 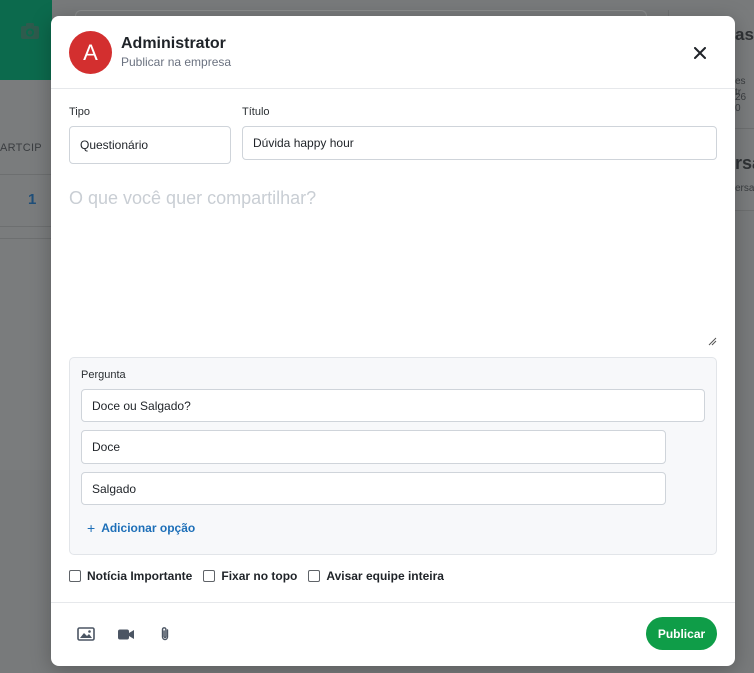 I want to click on pin-to-top-checkbox: Fixar no topo, so click(x=250, y=576).